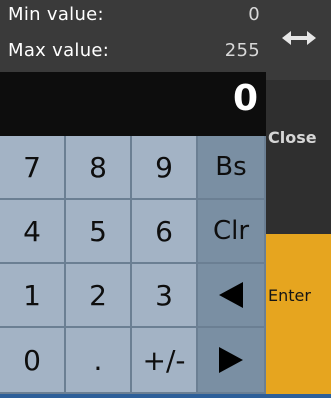 Image resolution: width=331 pixels, height=398 pixels. I want to click on key-6: 6, so click(165, 232).